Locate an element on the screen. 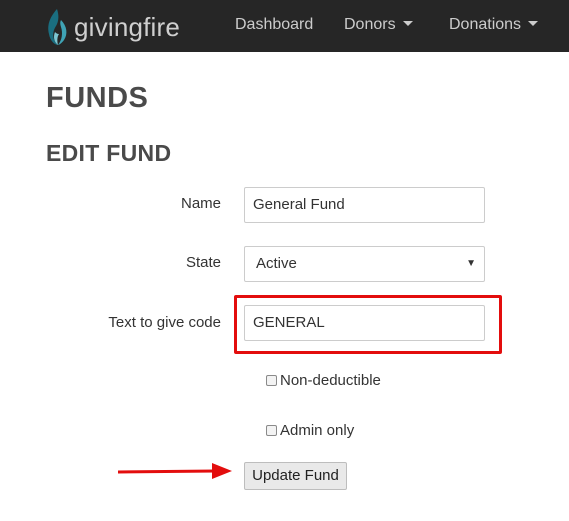  highlight-box-annotation is located at coordinates (368, 324).